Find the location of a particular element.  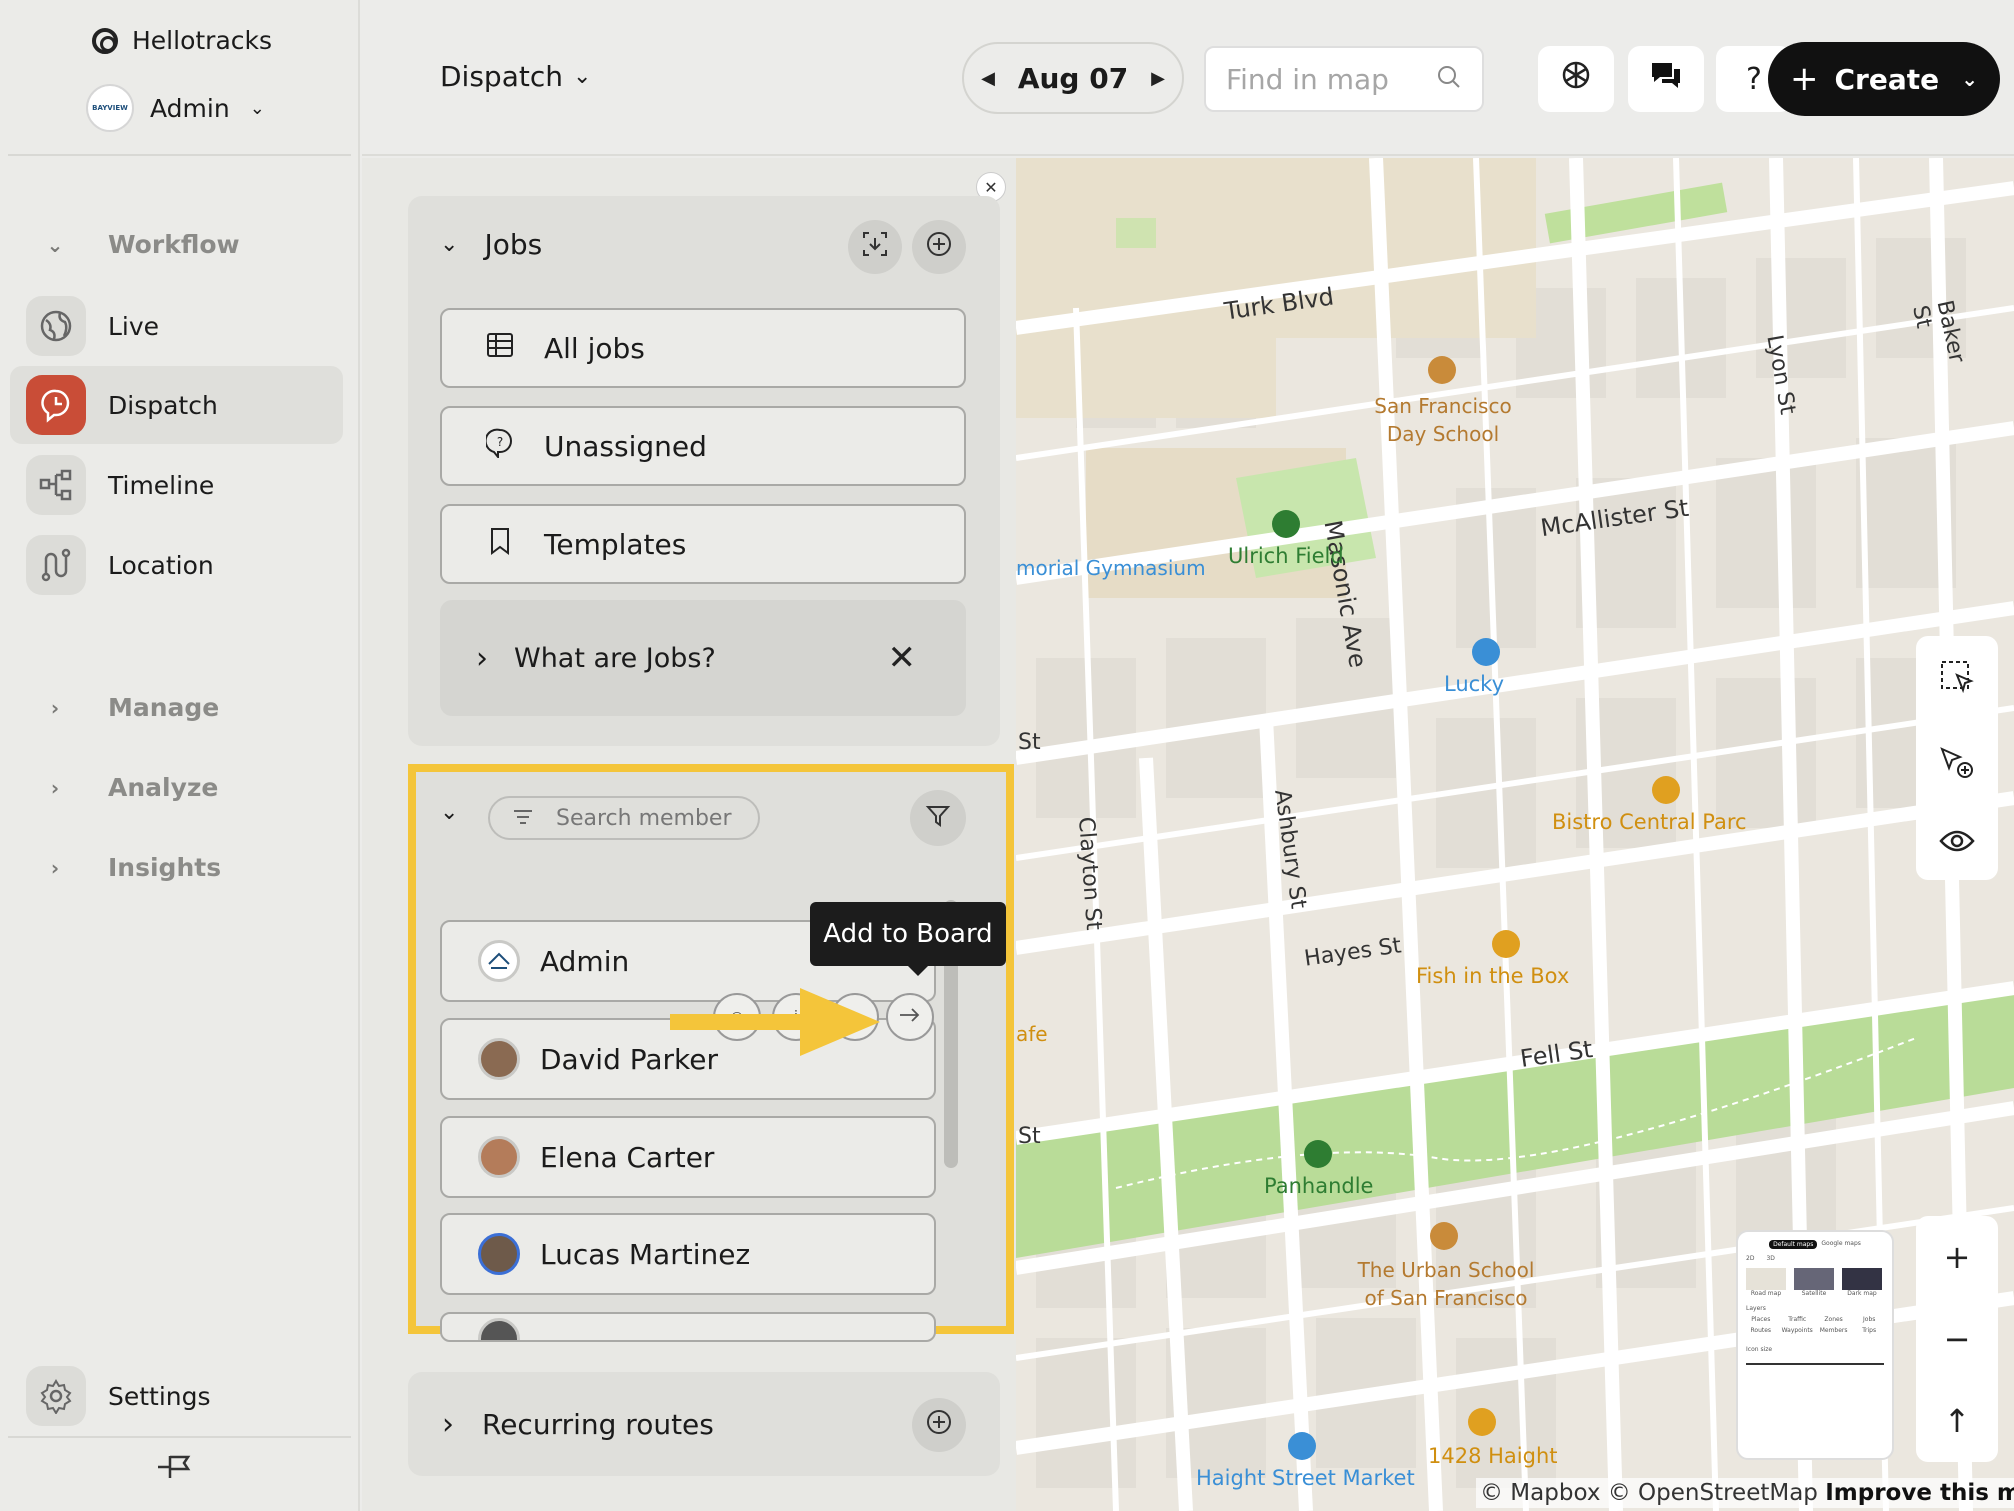

gear-icon is located at coordinates (56, 1396).